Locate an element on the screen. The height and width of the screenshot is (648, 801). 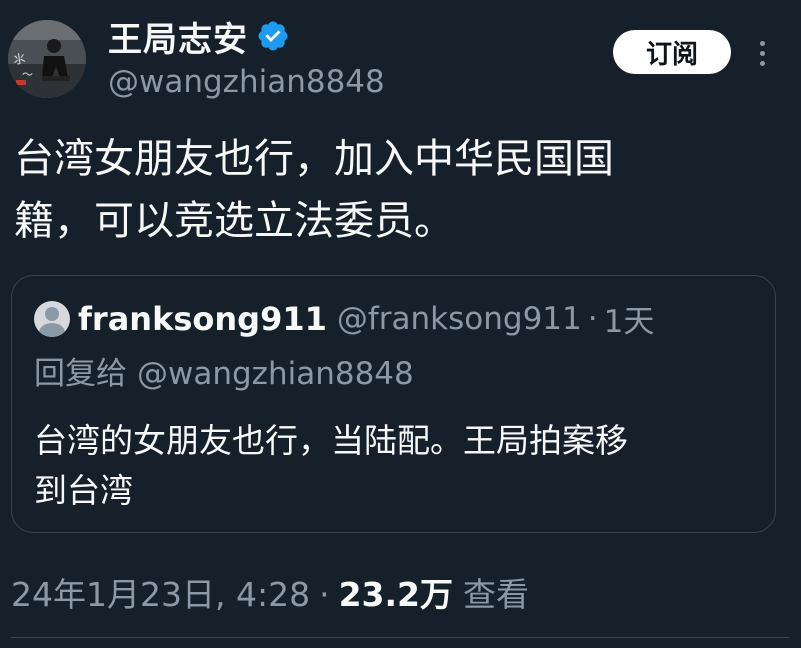
verified-badge-icon is located at coordinates (273, 36).